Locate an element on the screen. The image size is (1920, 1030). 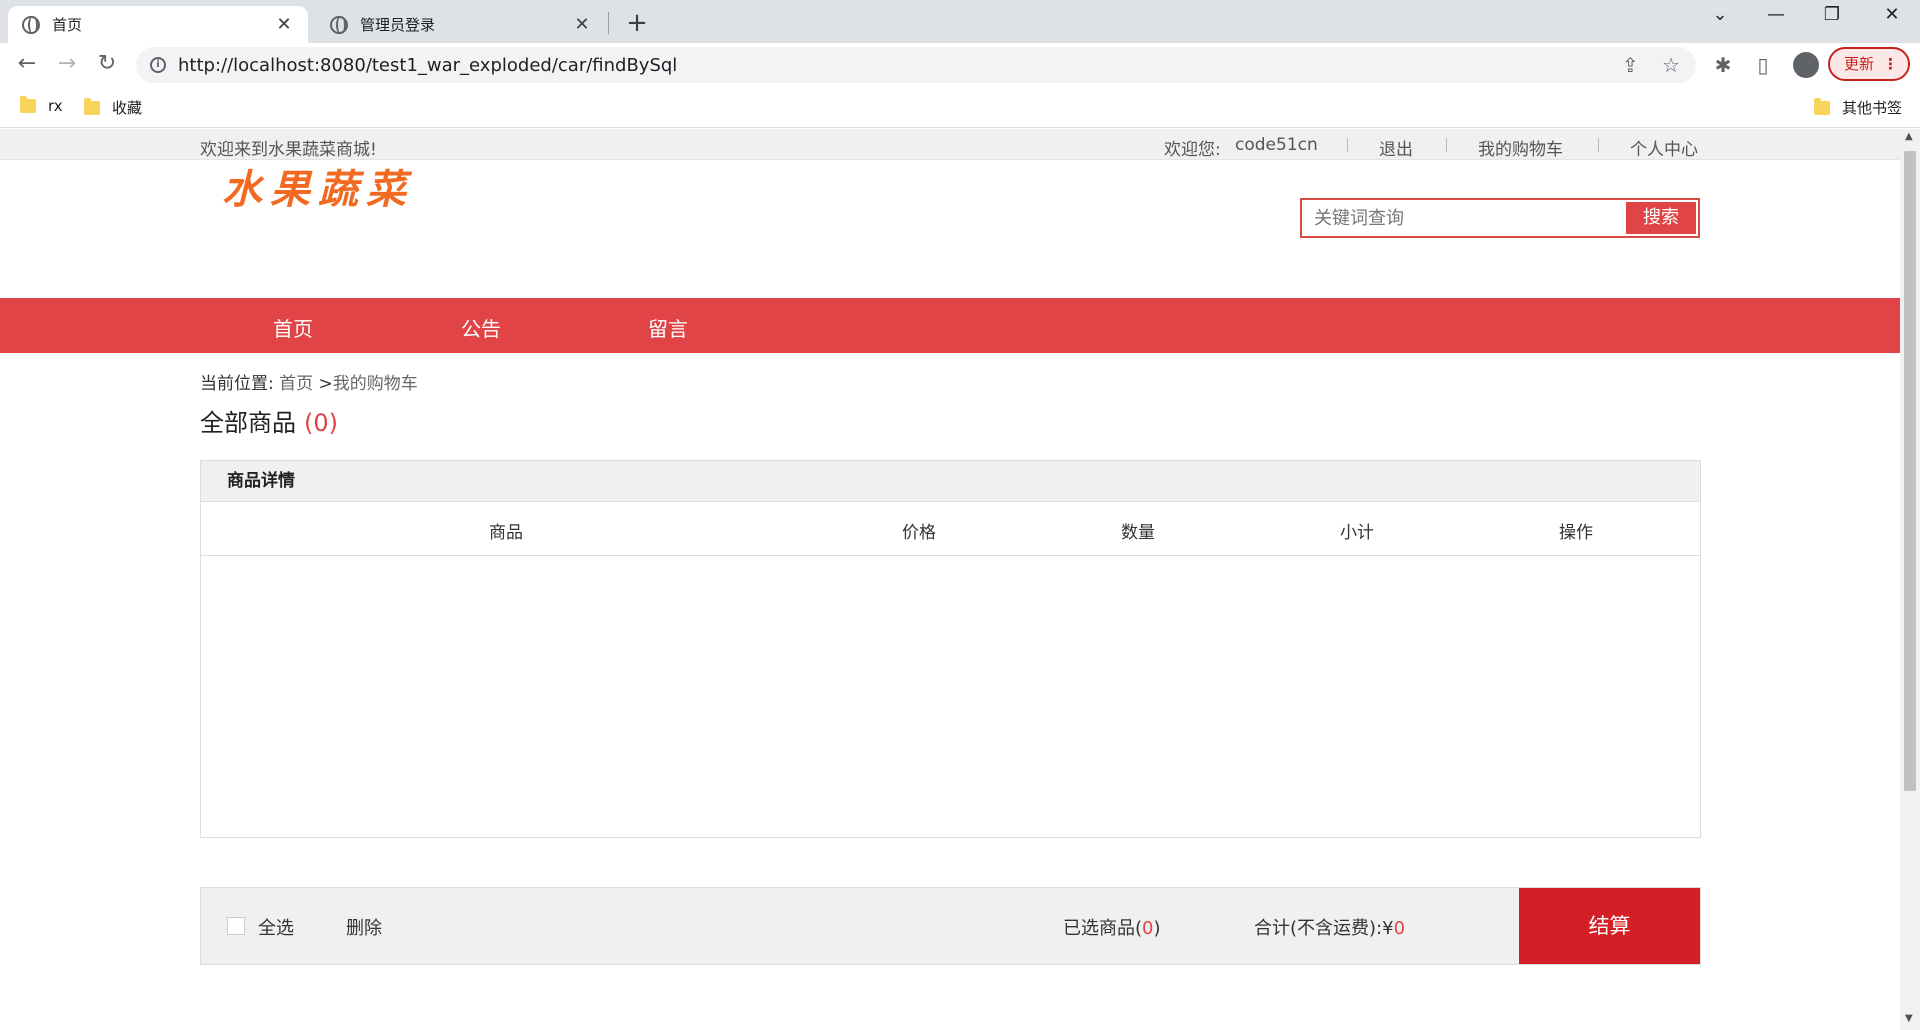
username: code51cn is located at coordinates (1276, 145).